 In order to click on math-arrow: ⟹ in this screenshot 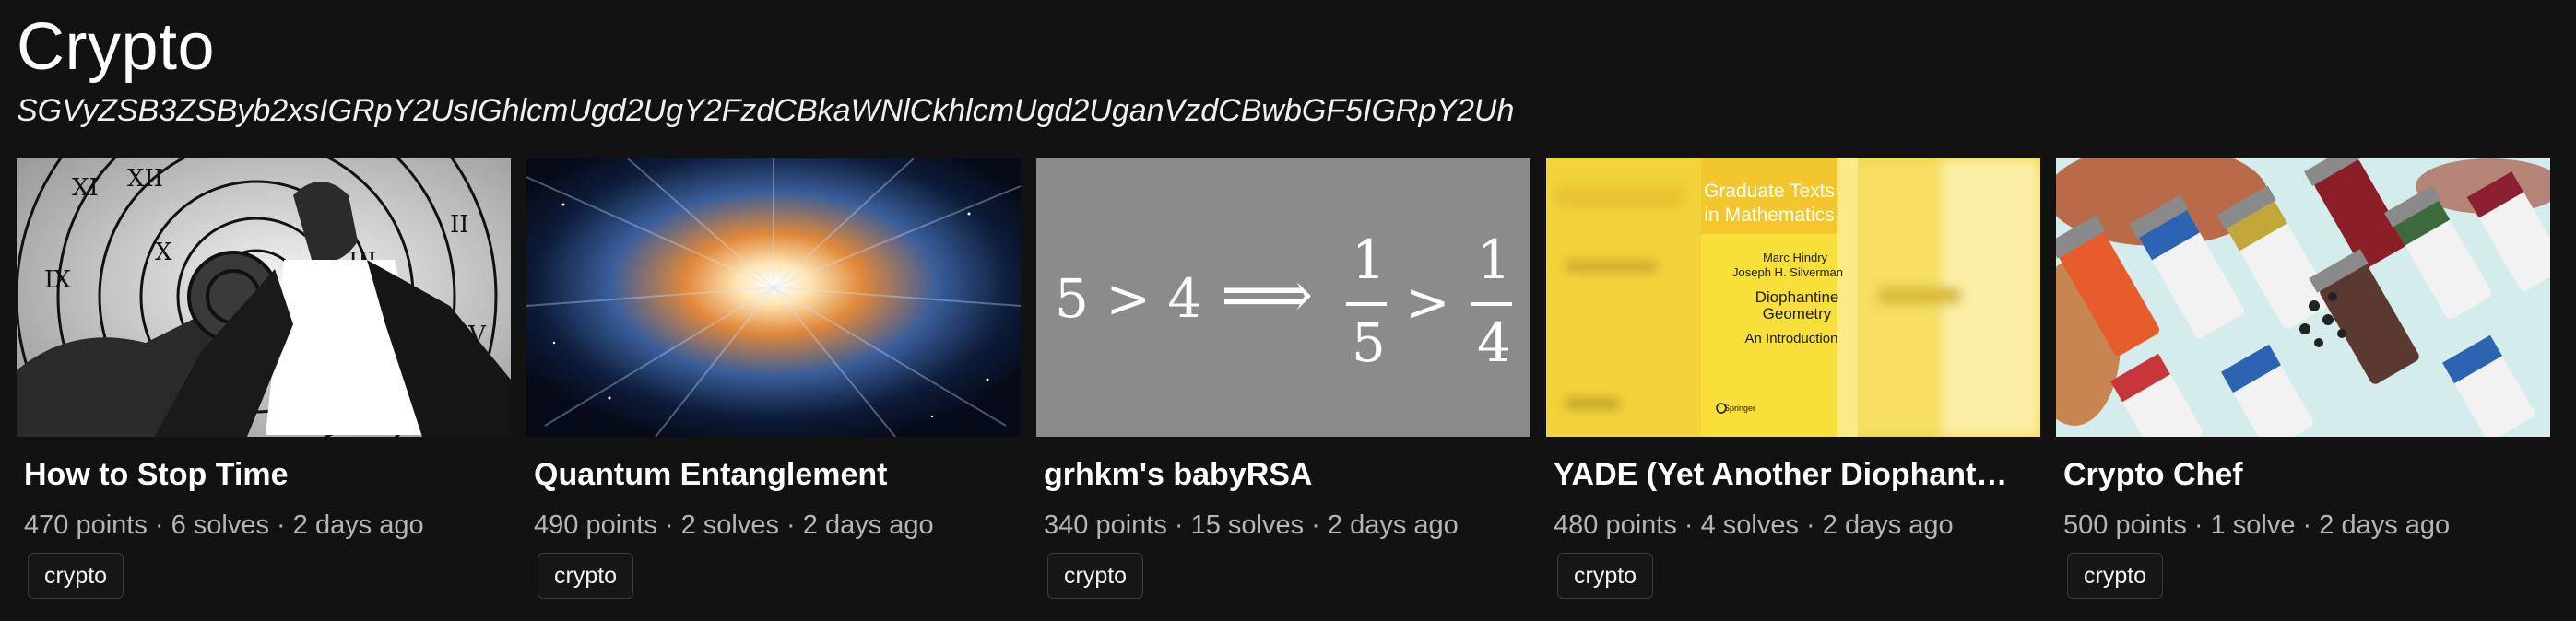, I will do `click(1267, 295)`.